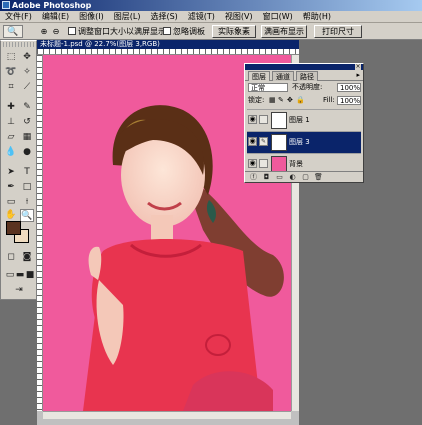  I want to click on new-set-icon: ▭, so click(279, 177).